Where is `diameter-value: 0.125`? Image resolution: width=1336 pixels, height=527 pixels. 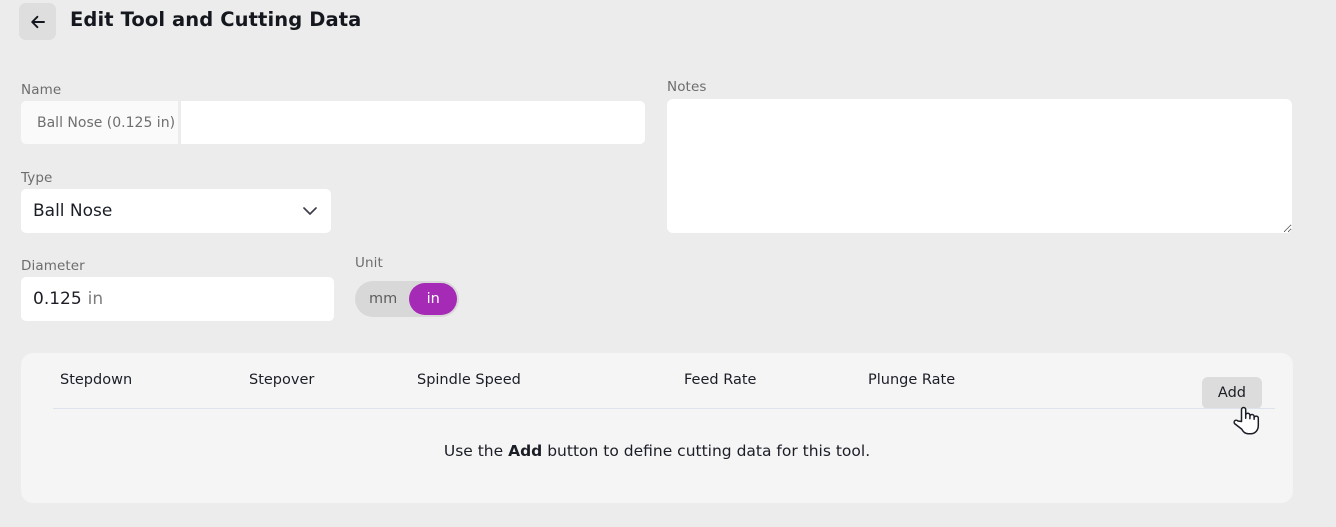 diameter-value: 0.125 is located at coordinates (57, 299).